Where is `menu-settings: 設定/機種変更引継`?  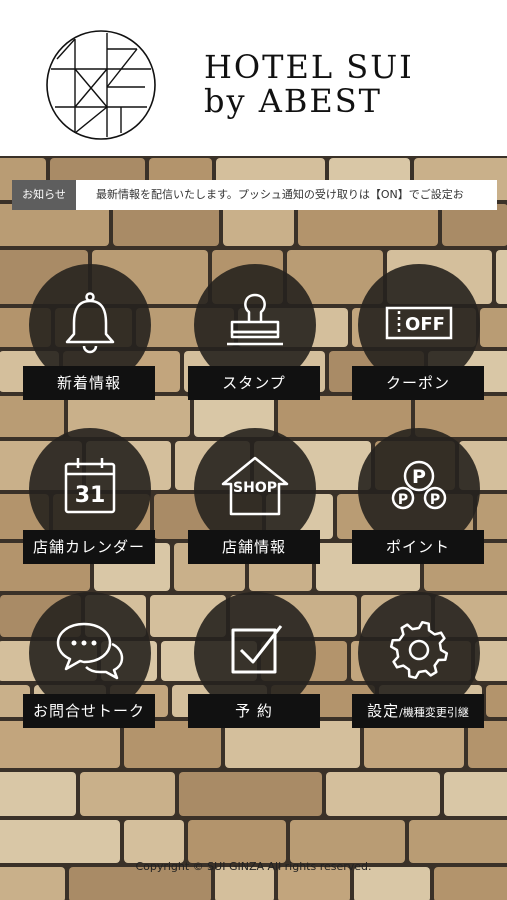 menu-settings: 設定/機種変更引継 is located at coordinates (418, 668).